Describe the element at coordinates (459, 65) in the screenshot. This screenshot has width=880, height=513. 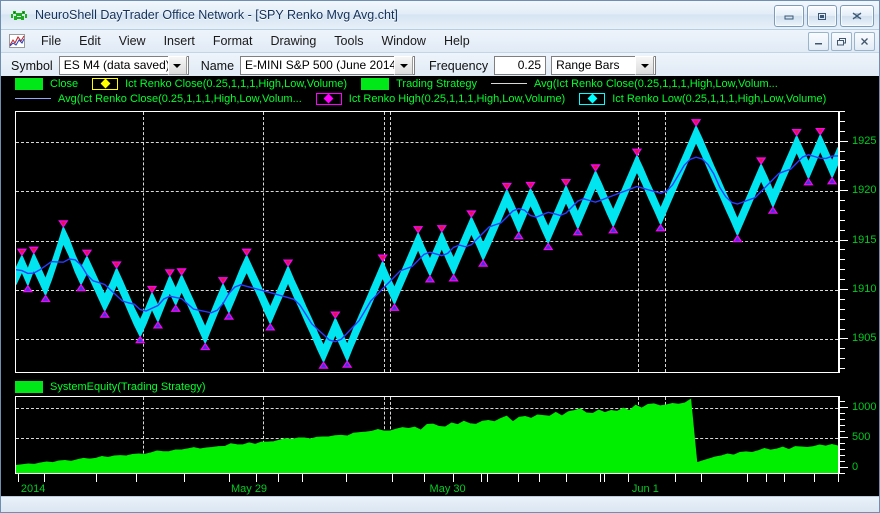
I see `frequency-label: Frequency` at that location.